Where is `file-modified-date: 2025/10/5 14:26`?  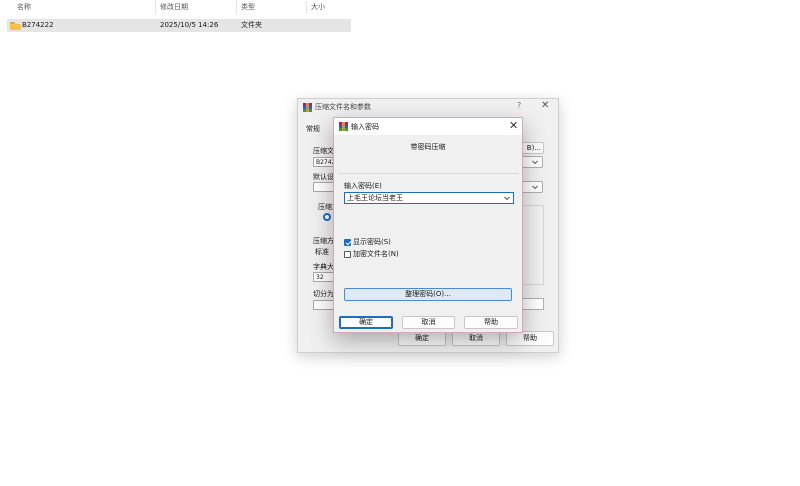 file-modified-date: 2025/10/5 14:26 is located at coordinates (189, 25).